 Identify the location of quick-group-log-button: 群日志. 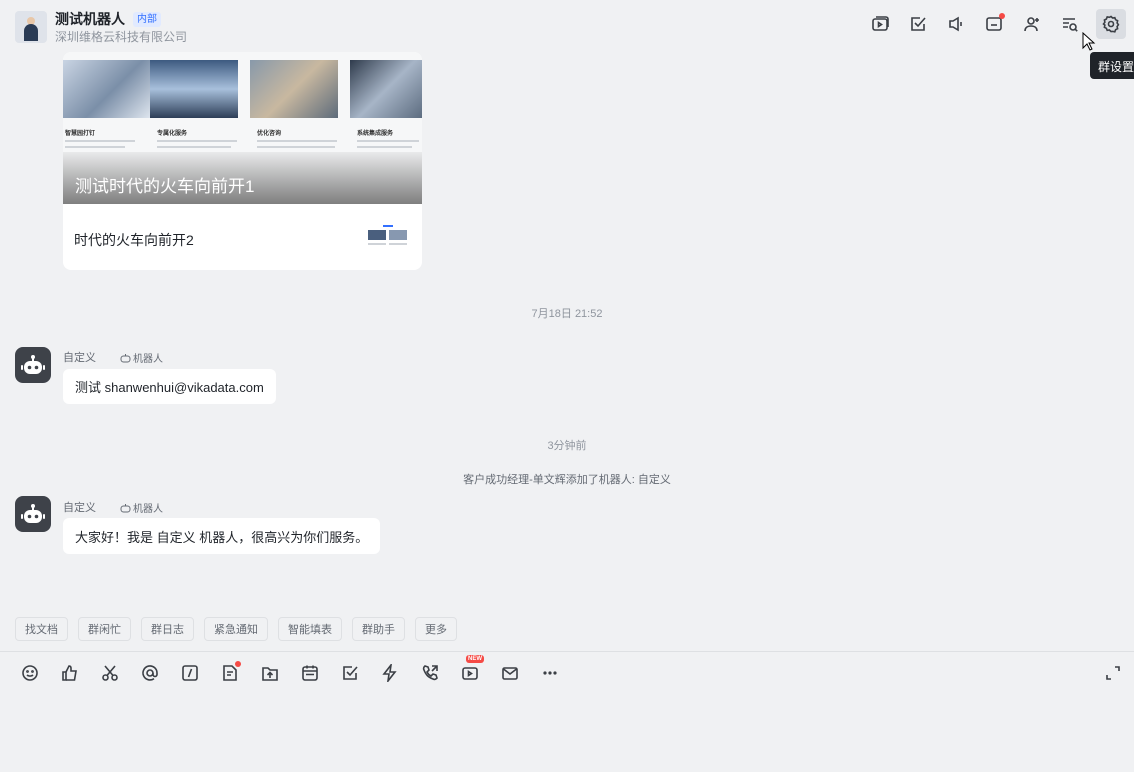
(167, 629).